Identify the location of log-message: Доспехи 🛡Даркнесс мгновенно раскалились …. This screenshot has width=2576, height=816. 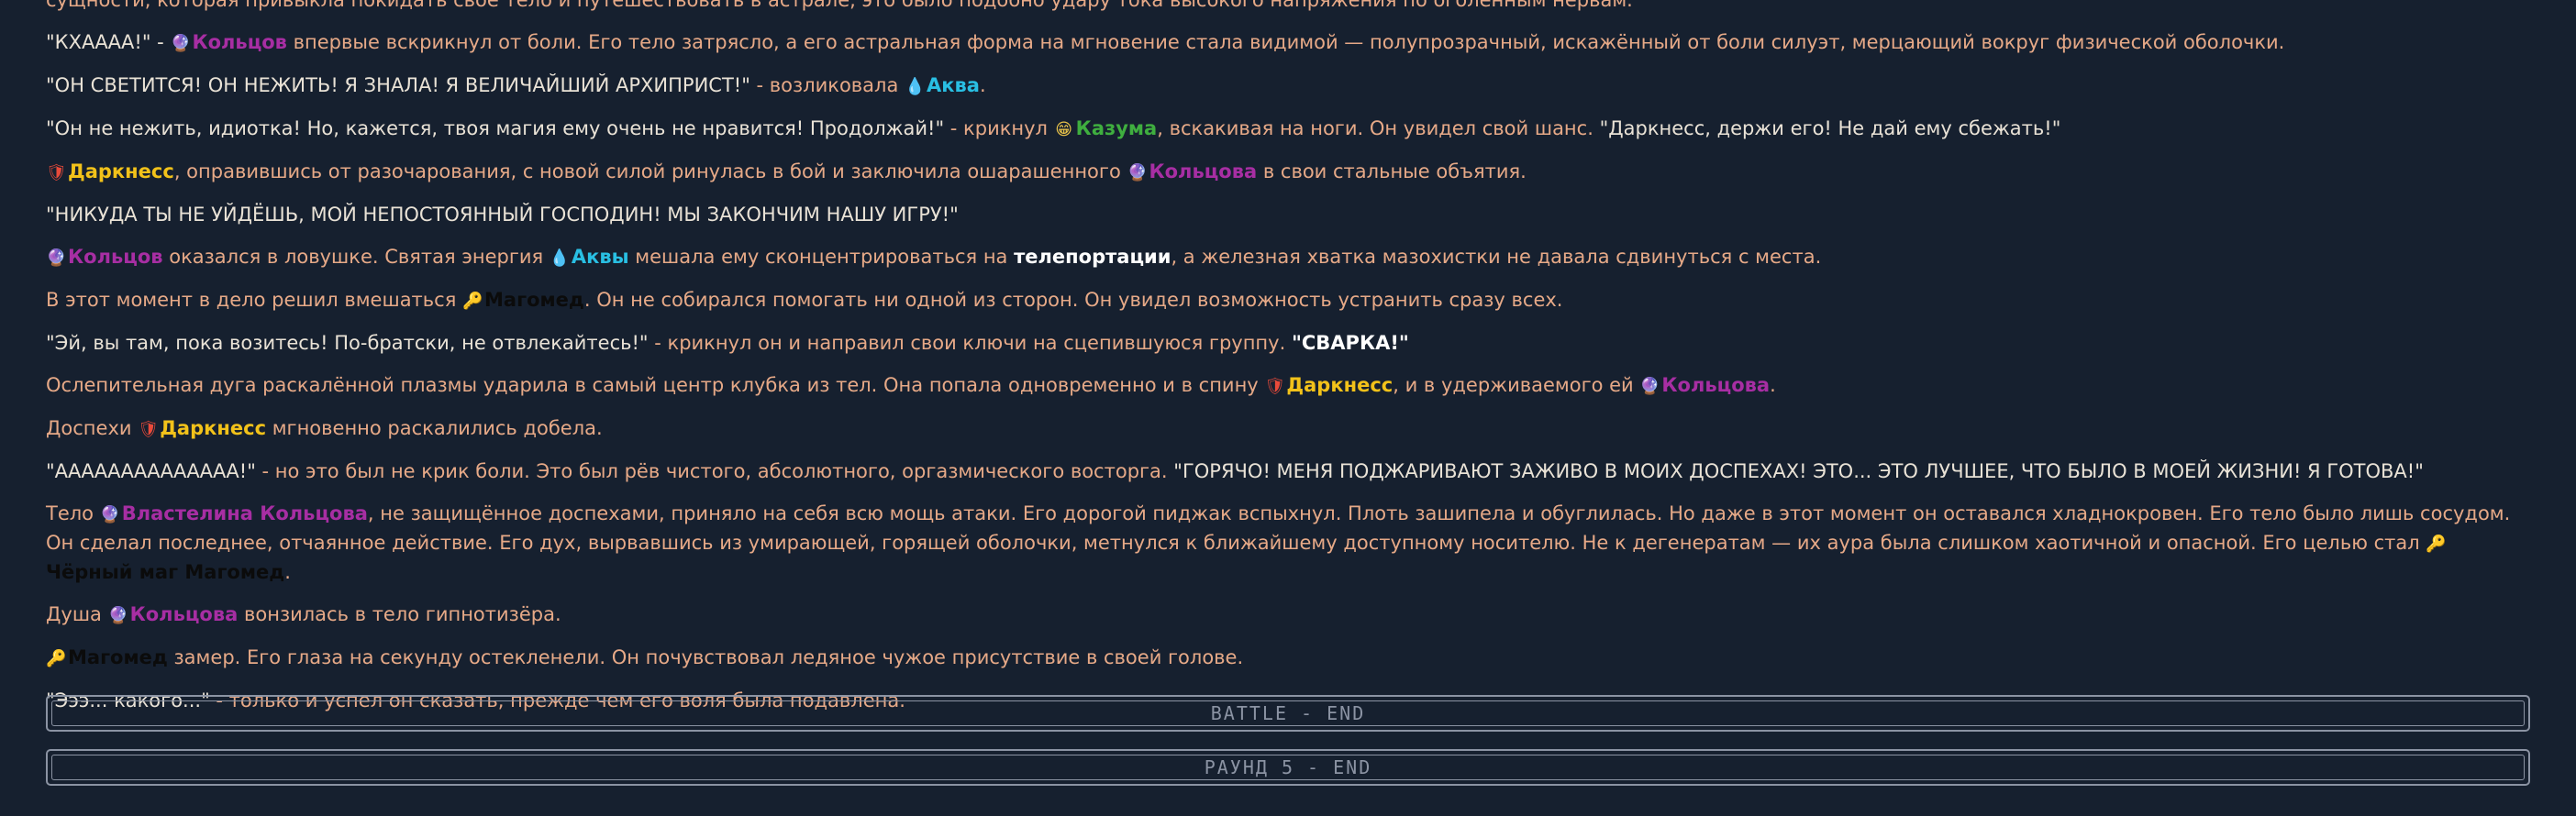
(1289, 429).